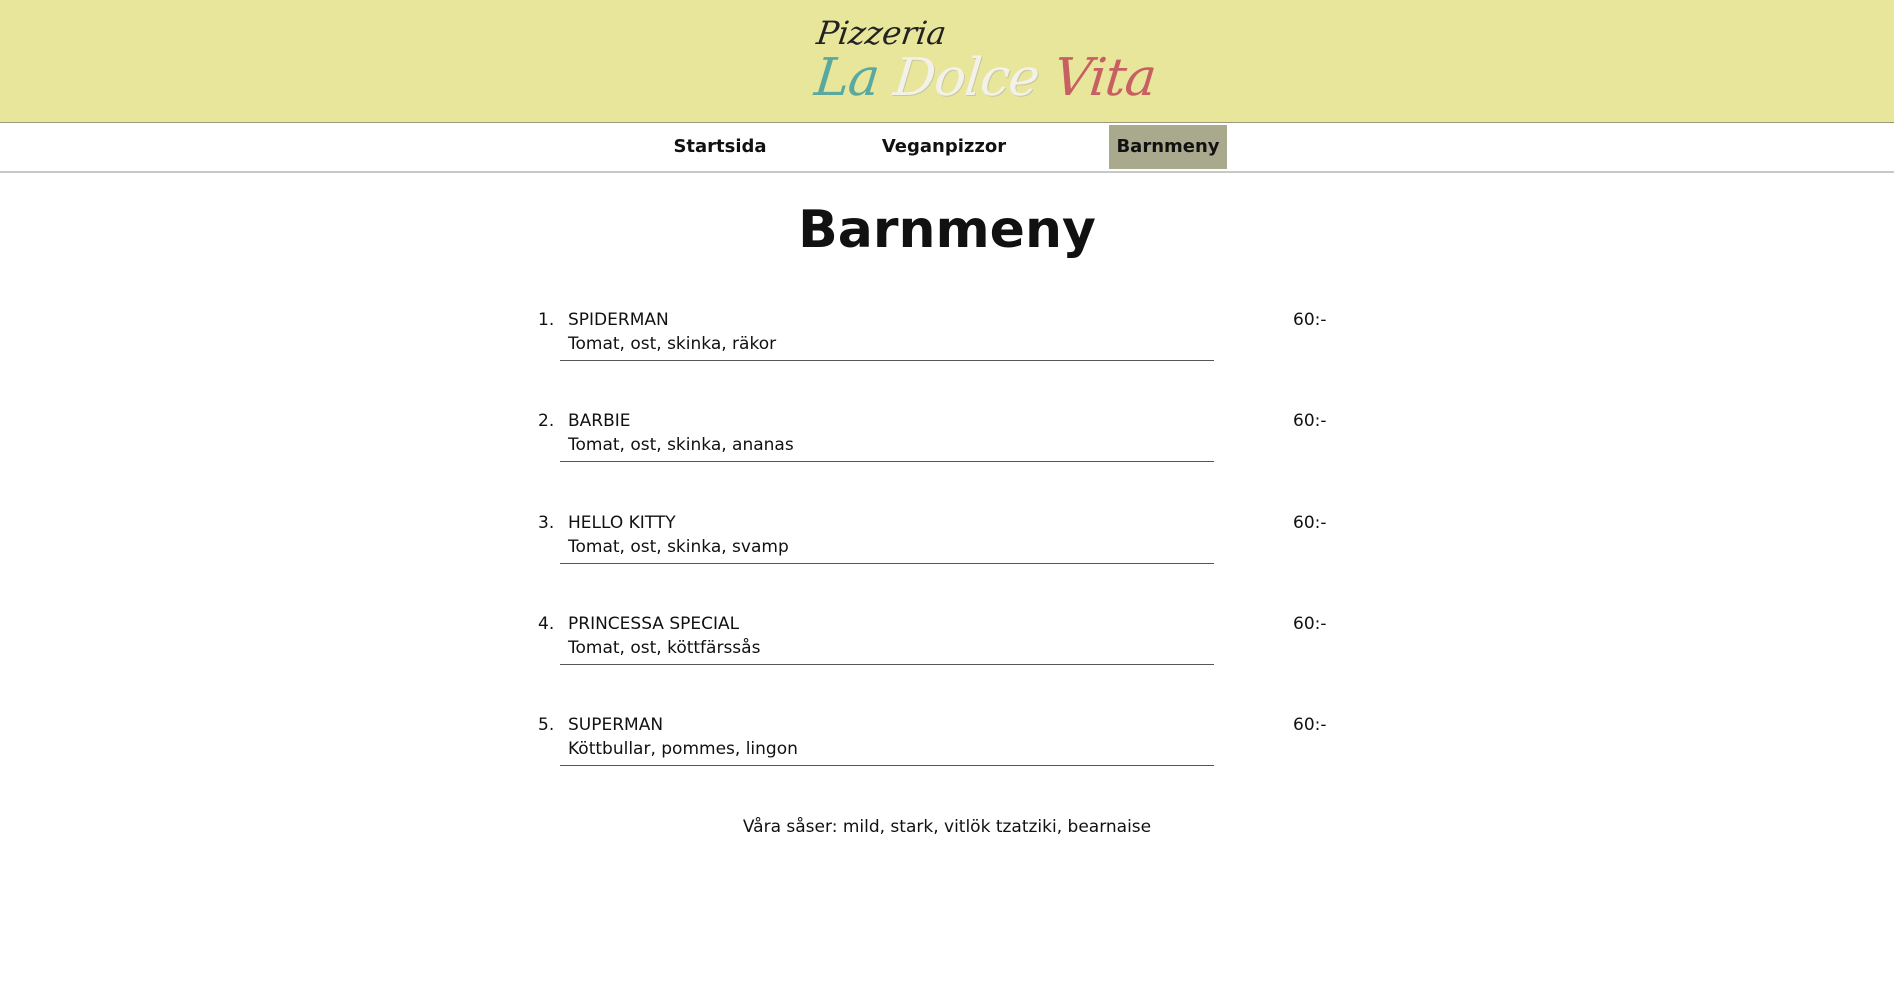 The width and height of the screenshot is (1894, 994). I want to click on pizzeria-logo: Pizzeria La Dolce Vita, so click(985, 60).